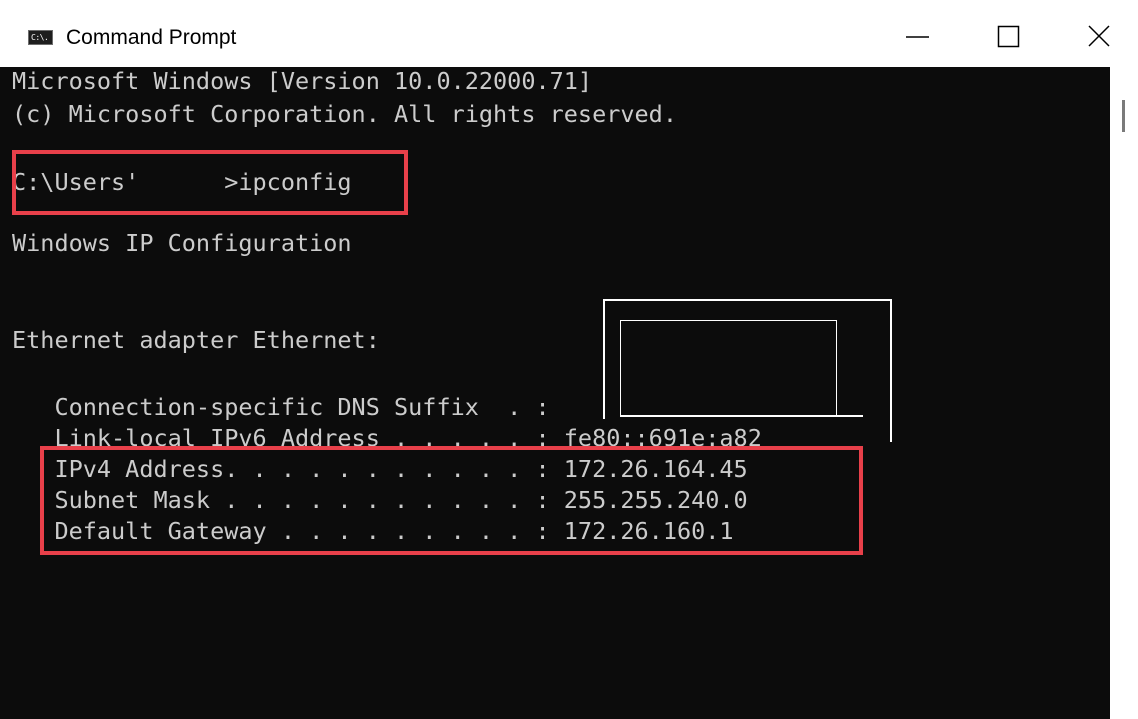 This screenshot has height=719, width=1138. Describe the element at coordinates (604, 359) in the screenshot. I see `redaction-outline-left` at that location.